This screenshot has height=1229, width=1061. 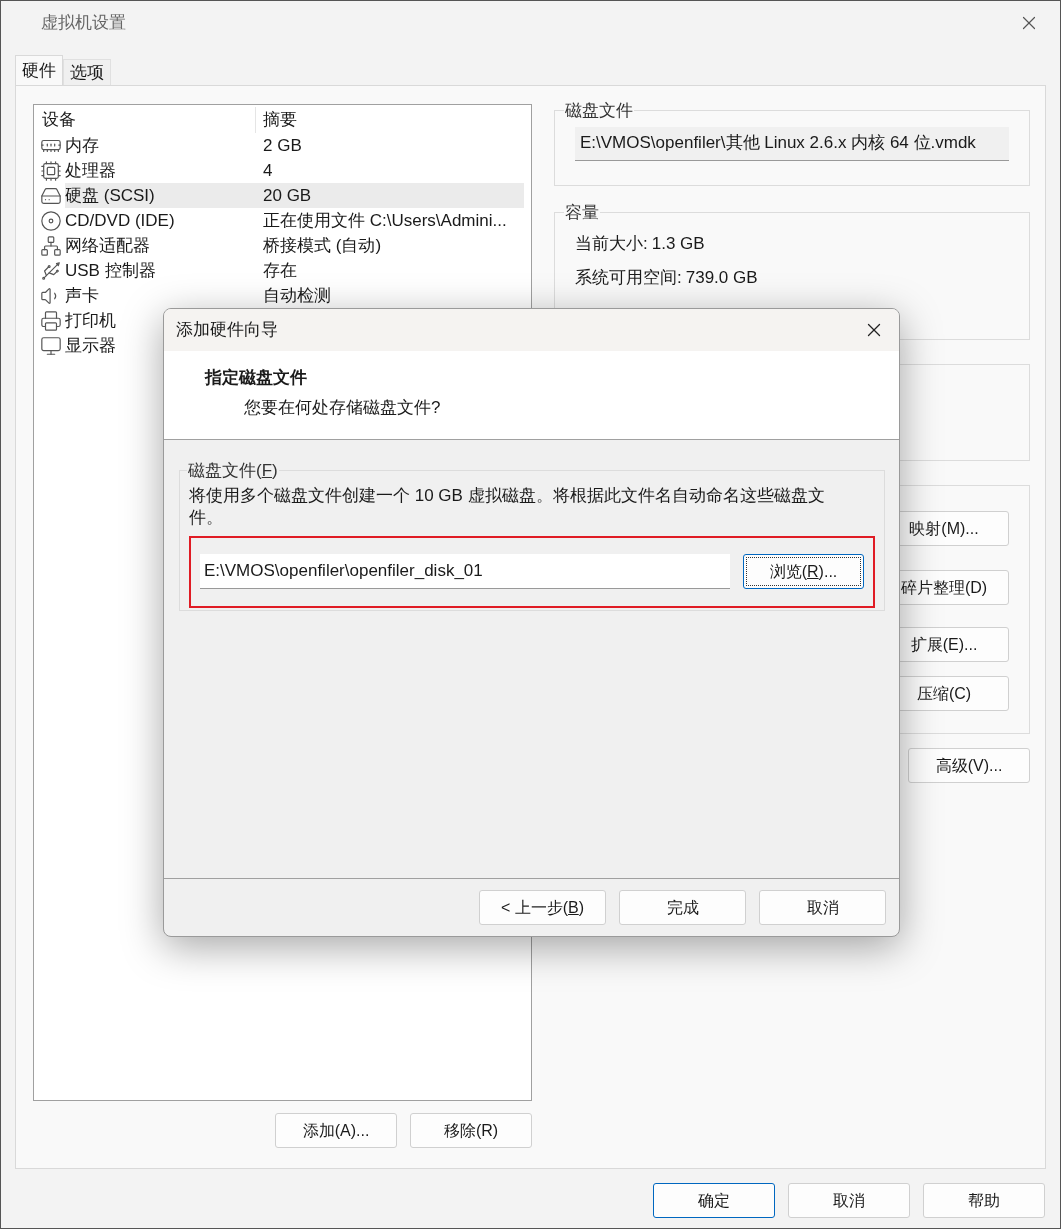 What do you see at coordinates (267, 170) in the screenshot?
I see `device-summary: 4` at bounding box center [267, 170].